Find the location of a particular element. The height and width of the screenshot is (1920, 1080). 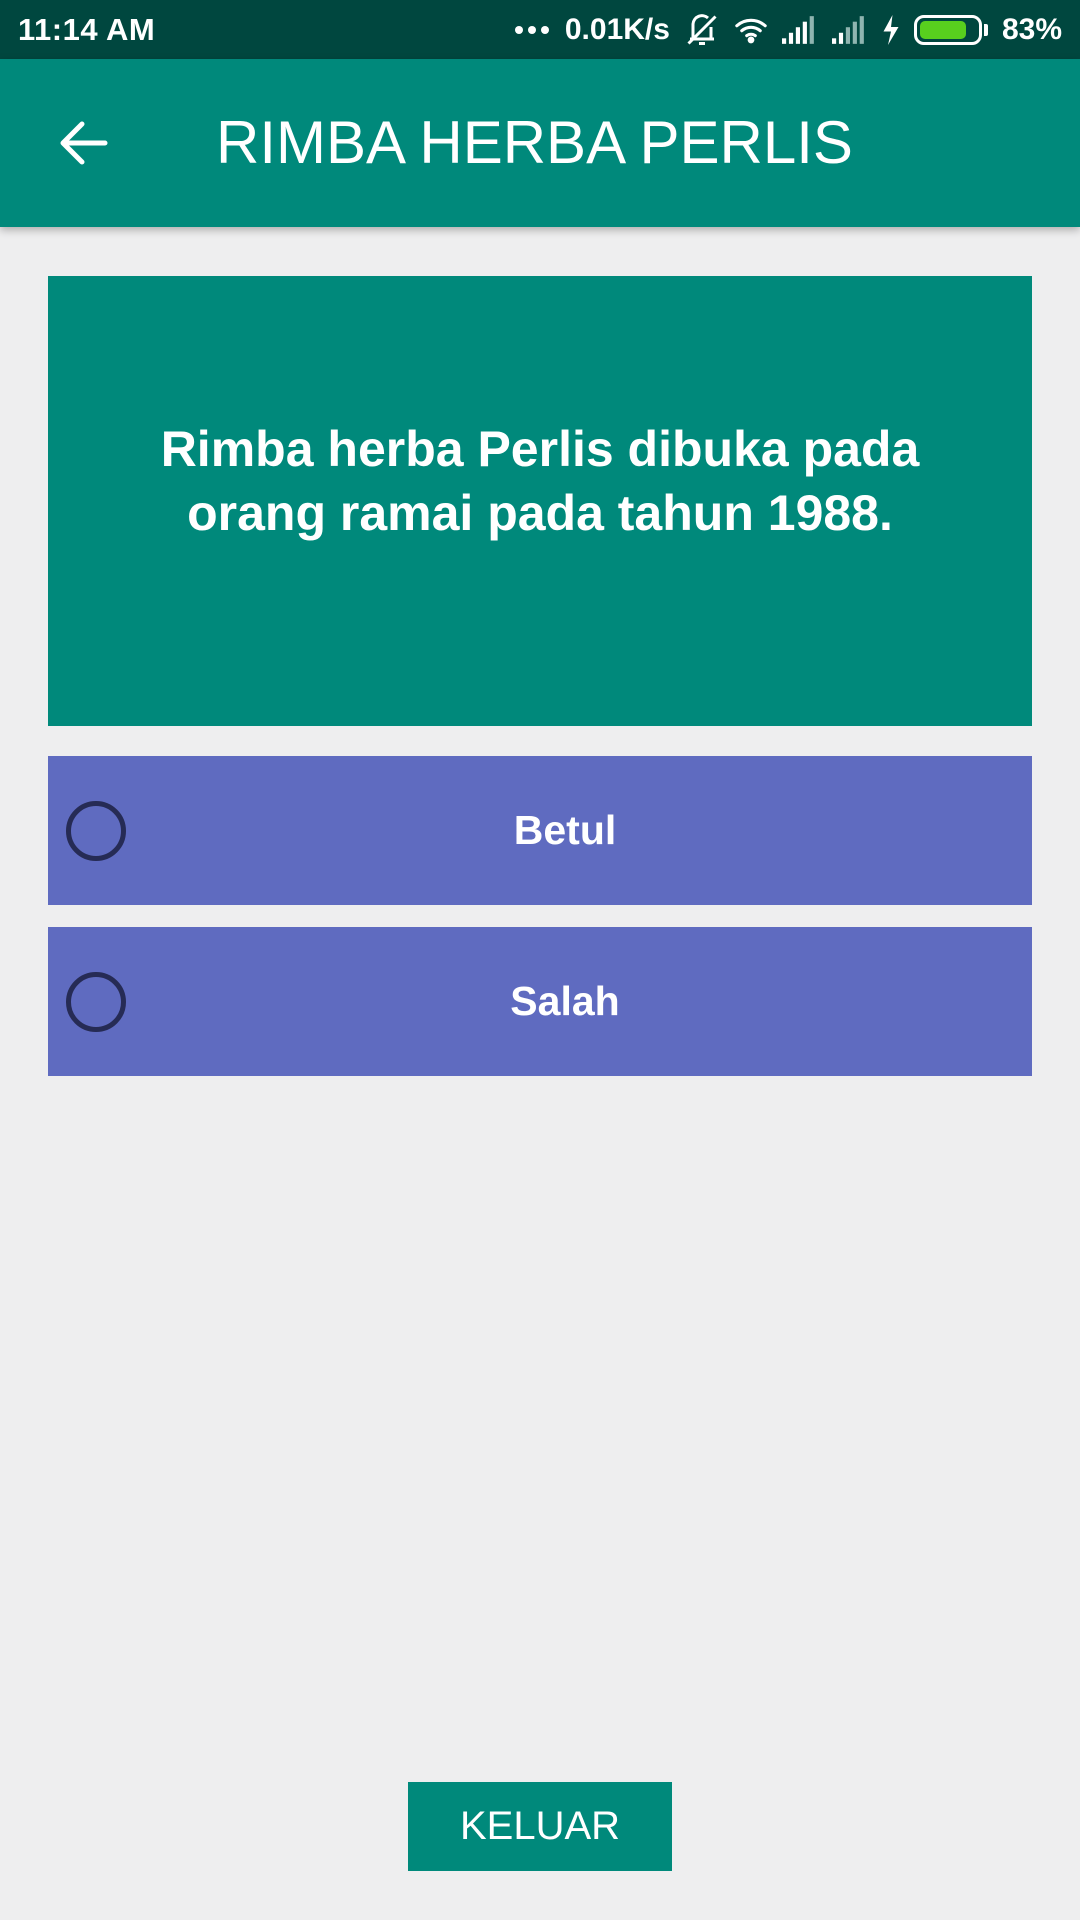

radio-salah is located at coordinates (96, 1002).